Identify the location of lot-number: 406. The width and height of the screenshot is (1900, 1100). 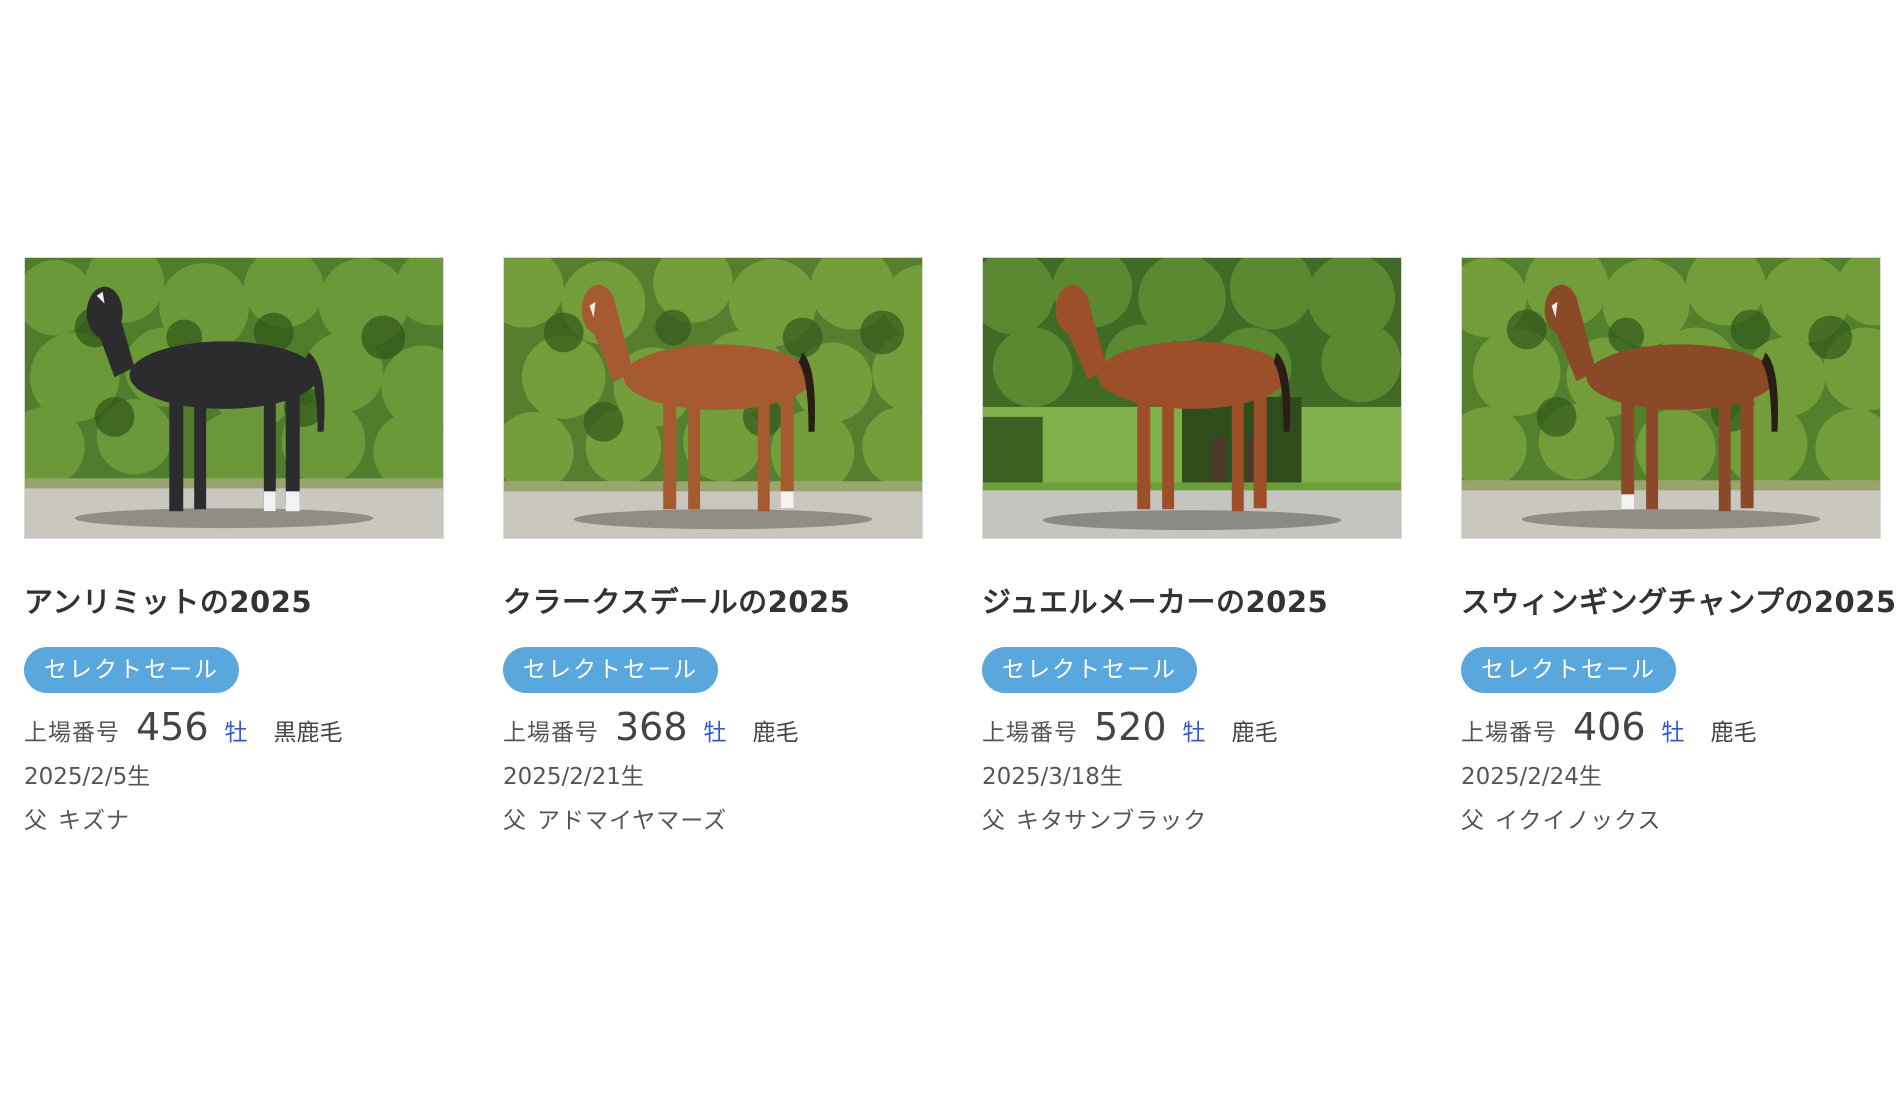
(1609, 727).